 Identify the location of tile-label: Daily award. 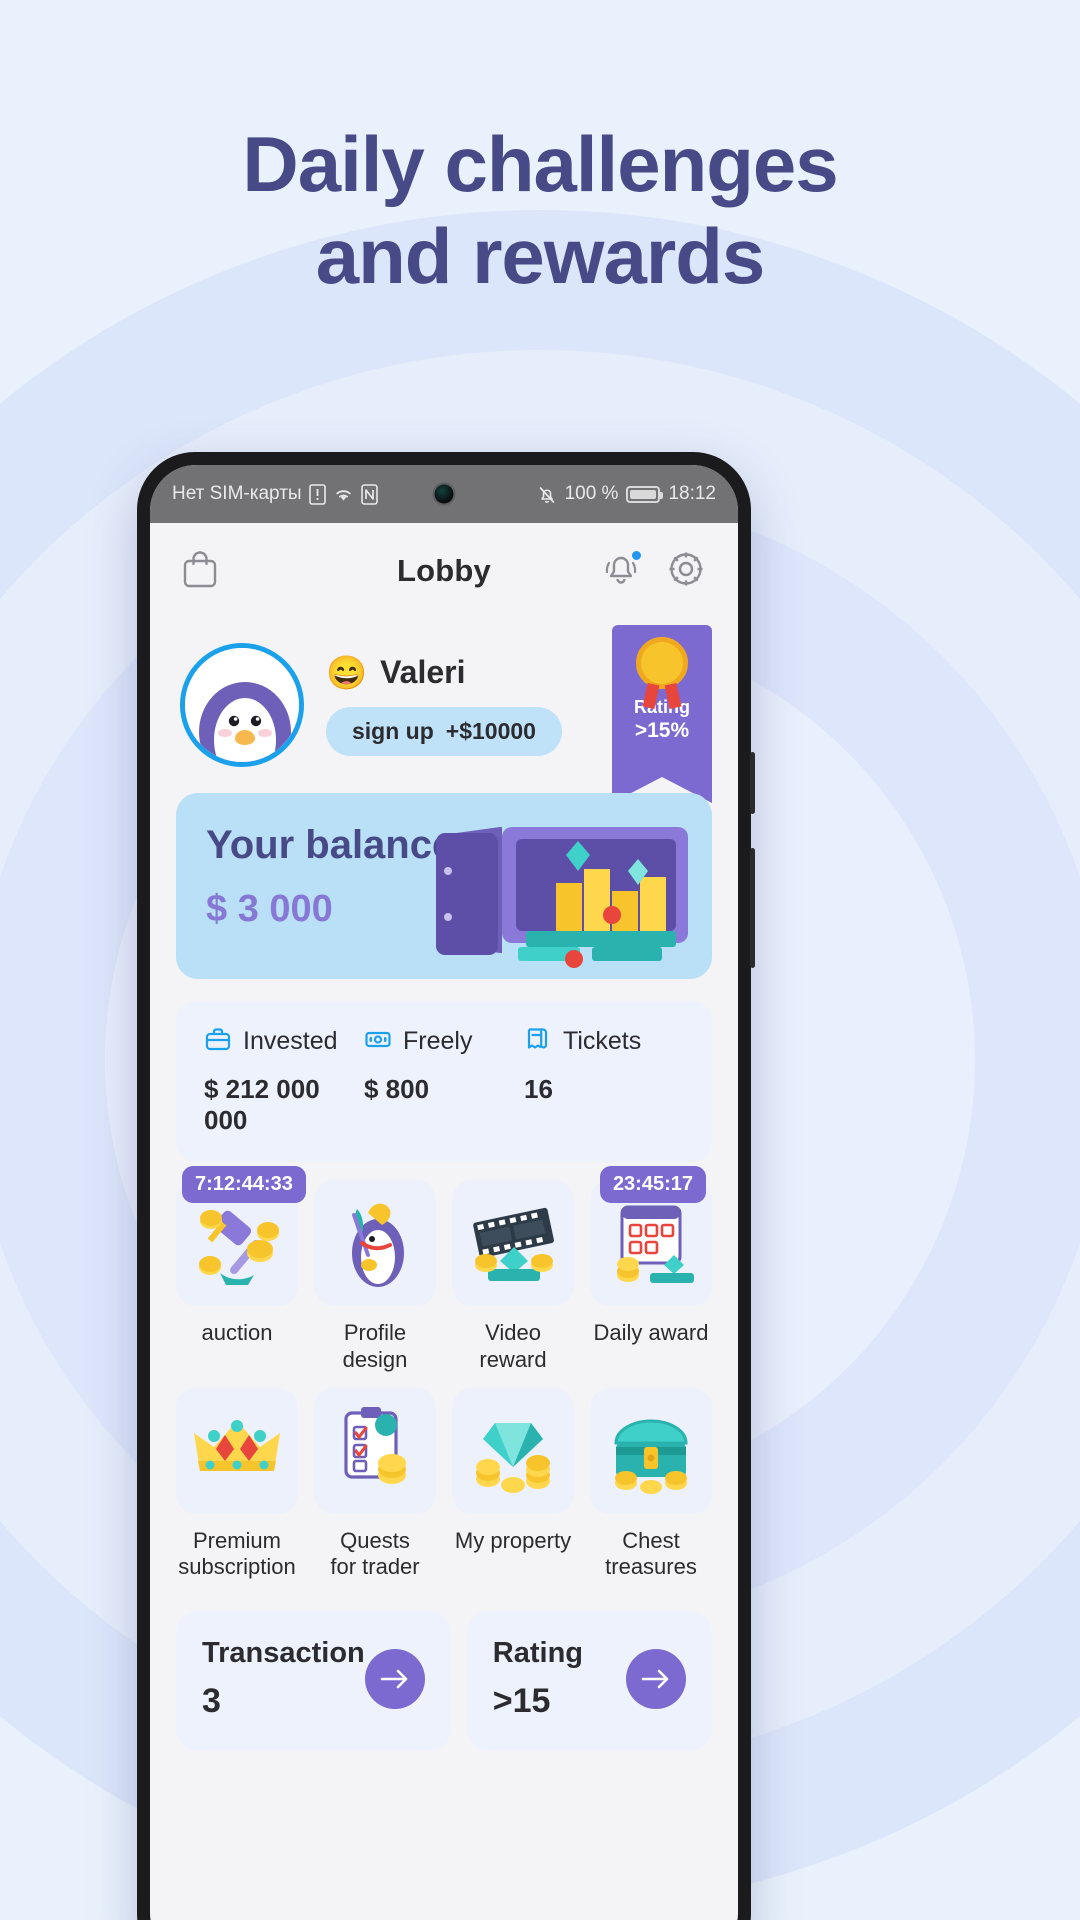
(651, 1332).